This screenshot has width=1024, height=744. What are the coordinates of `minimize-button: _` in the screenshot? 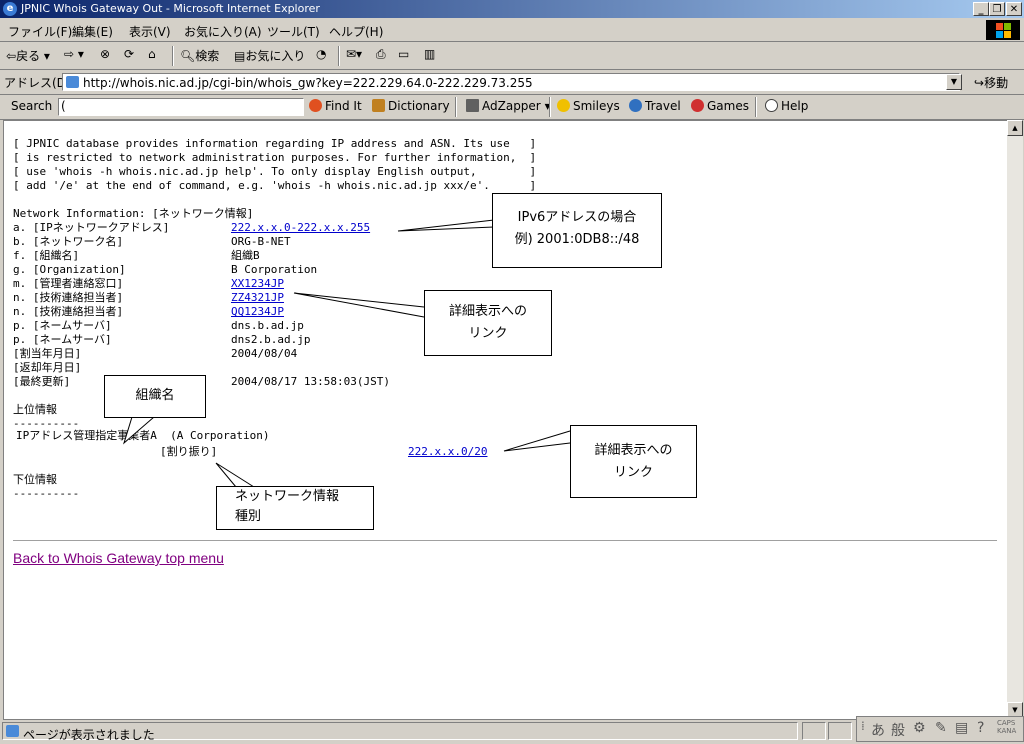 It's located at (981, 9).